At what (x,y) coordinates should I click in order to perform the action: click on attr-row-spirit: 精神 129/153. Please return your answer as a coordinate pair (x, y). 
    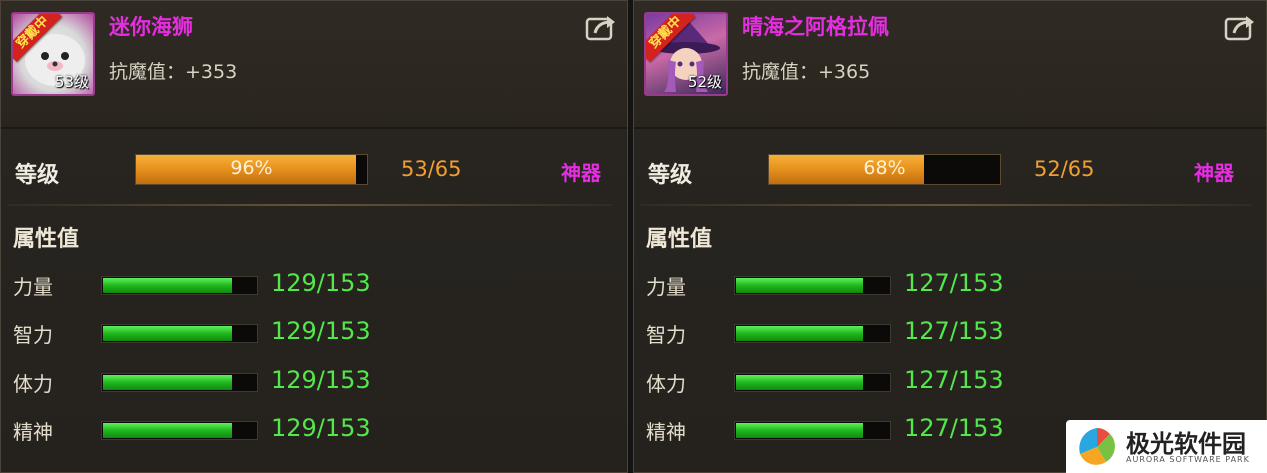
    Looking at the image, I should click on (314, 430).